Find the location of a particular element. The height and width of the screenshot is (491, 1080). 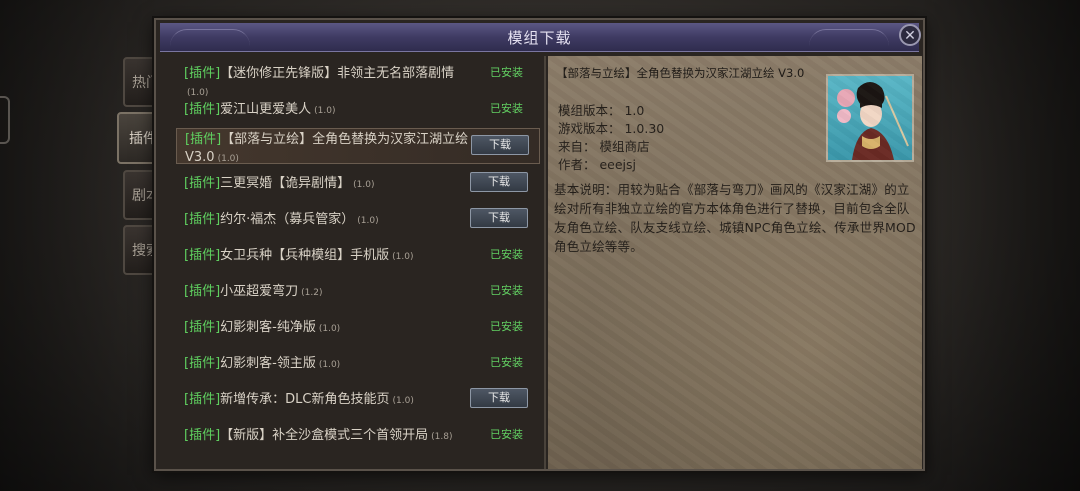

mod-version: (1.2) is located at coordinates (312, 293).